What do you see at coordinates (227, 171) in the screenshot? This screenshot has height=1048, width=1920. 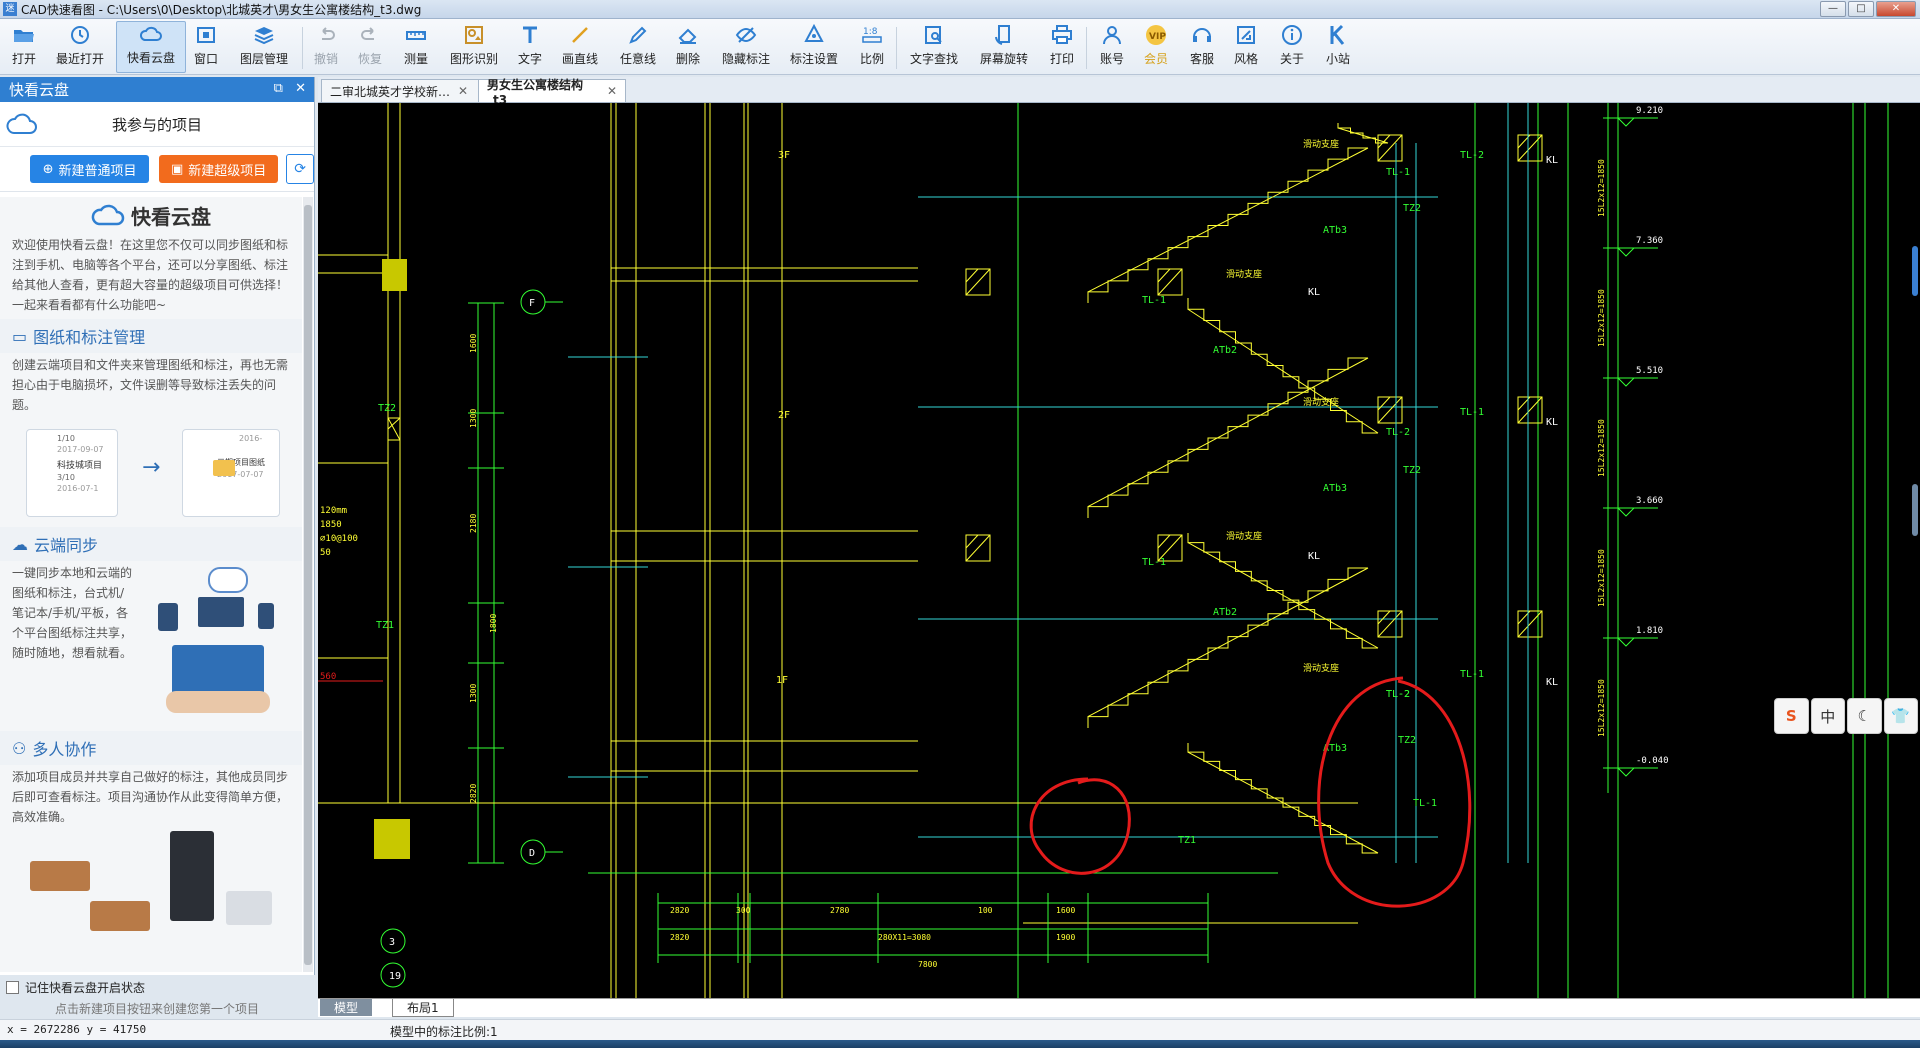 I see `new-super-project-label: 新建超级项目` at bounding box center [227, 171].